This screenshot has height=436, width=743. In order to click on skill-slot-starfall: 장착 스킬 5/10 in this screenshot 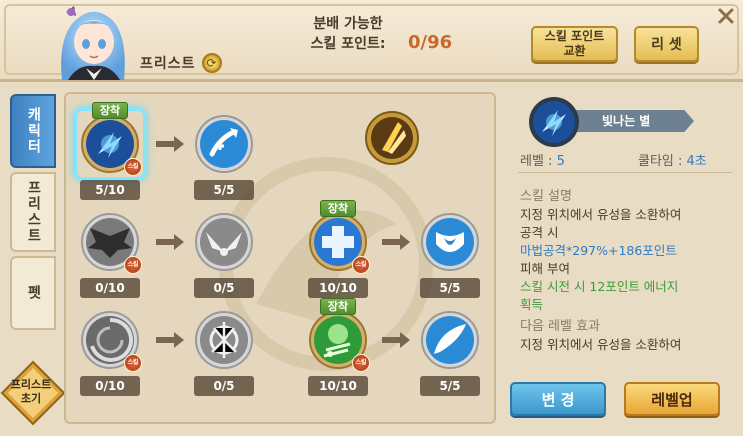, I will do `click(110, 152)`.